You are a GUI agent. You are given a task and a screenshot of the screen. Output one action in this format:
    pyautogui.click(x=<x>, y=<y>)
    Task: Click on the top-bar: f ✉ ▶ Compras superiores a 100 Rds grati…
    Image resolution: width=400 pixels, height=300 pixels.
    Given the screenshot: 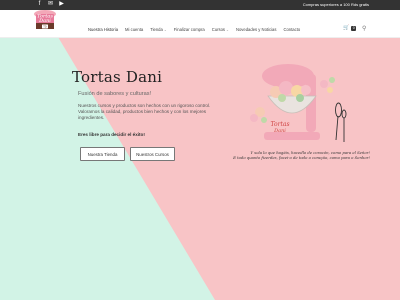 What is the action you would take?
    pyautogui.click(x=200, y=5)
    